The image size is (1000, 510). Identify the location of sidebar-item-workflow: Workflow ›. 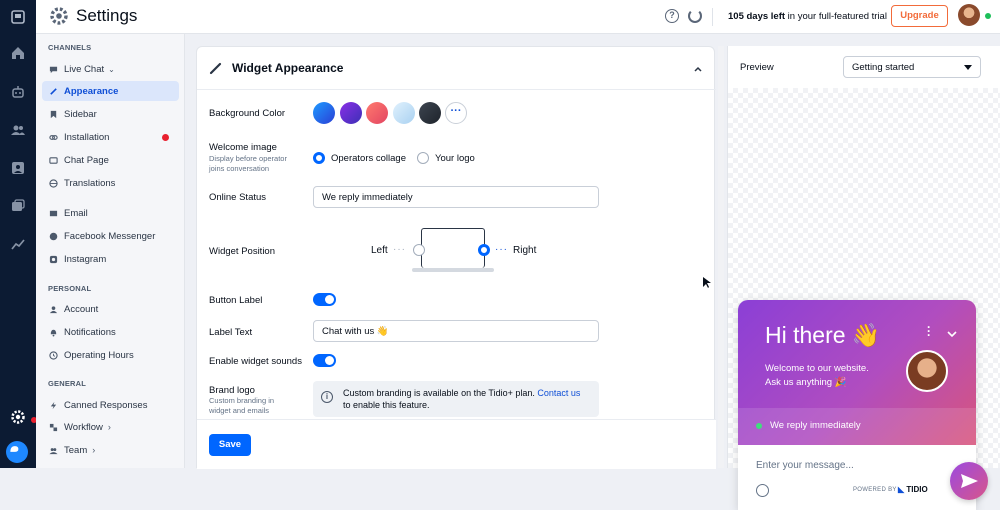
(110, 427).